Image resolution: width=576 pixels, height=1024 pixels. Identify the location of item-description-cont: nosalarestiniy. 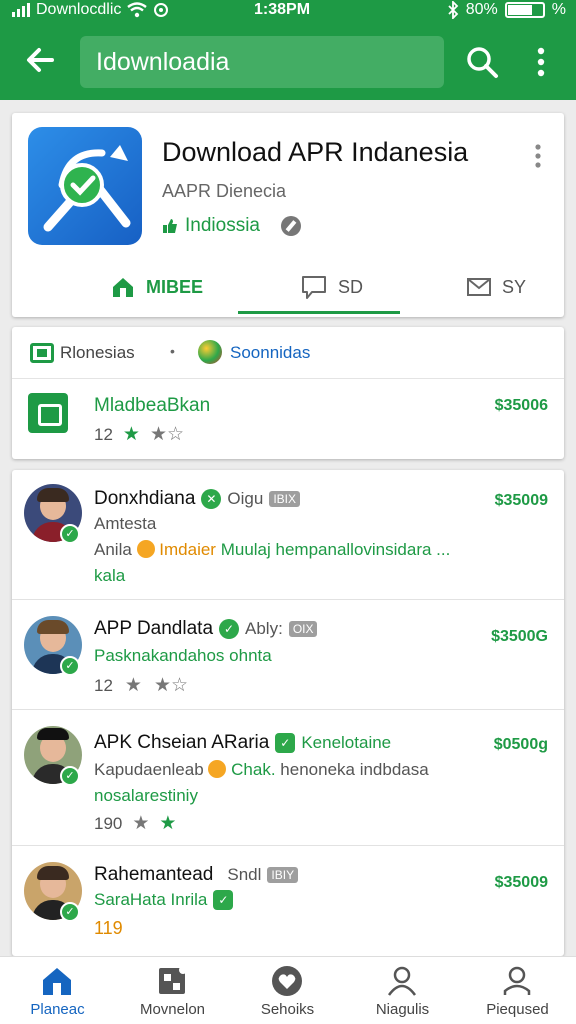
(146, 795).